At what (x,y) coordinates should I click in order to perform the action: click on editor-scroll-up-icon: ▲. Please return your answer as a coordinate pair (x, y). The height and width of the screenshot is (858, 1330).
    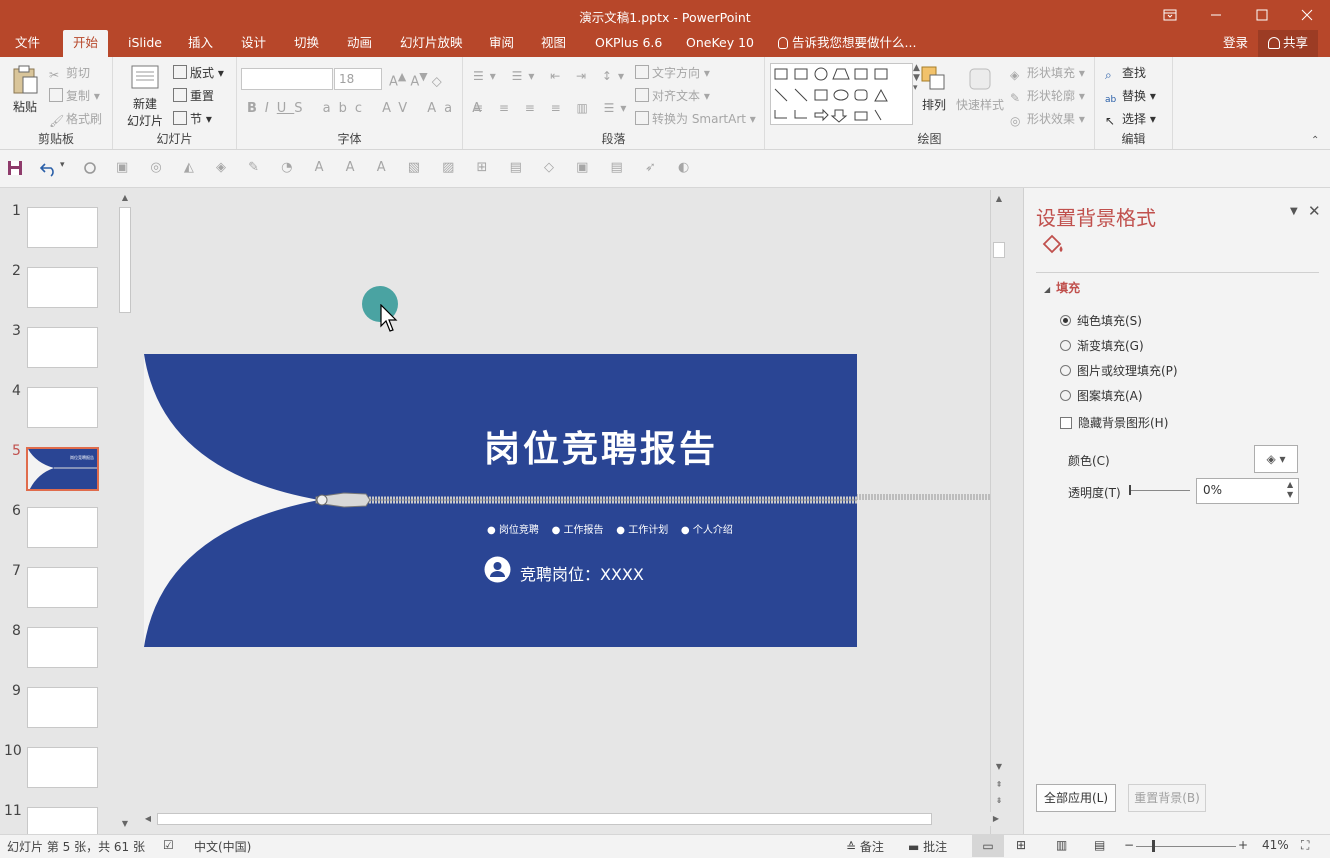
    Looking at the image, I should click on (999, 199).